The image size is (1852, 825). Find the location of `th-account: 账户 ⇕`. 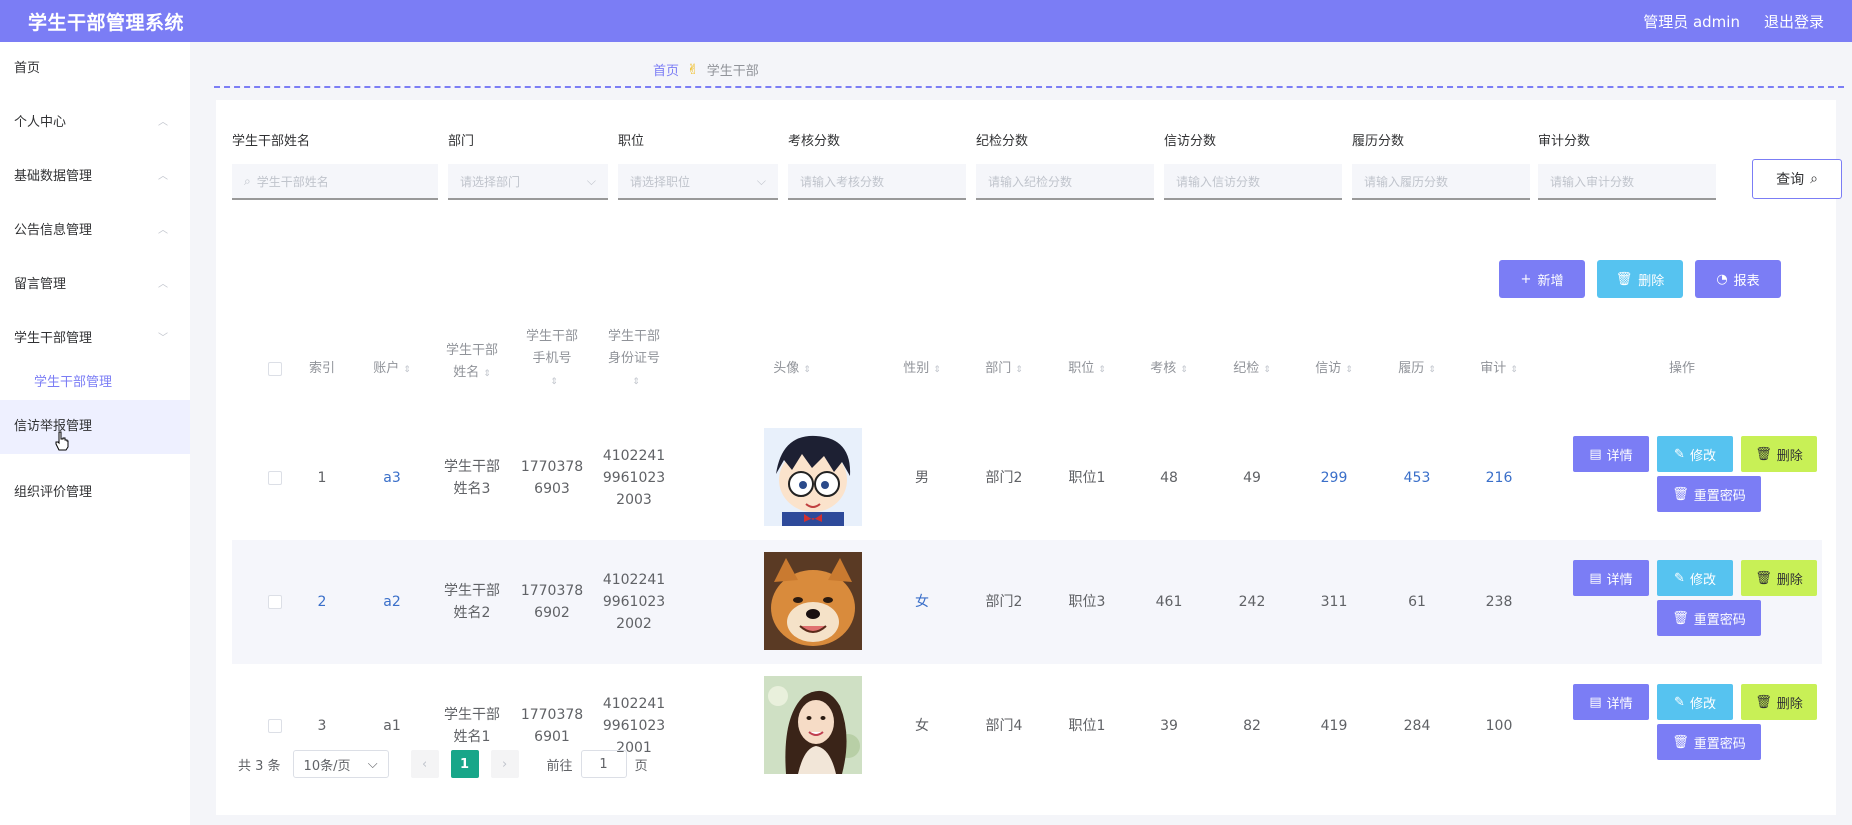

th-account: 账户 ⇕ is located at coordinates (392, 369).